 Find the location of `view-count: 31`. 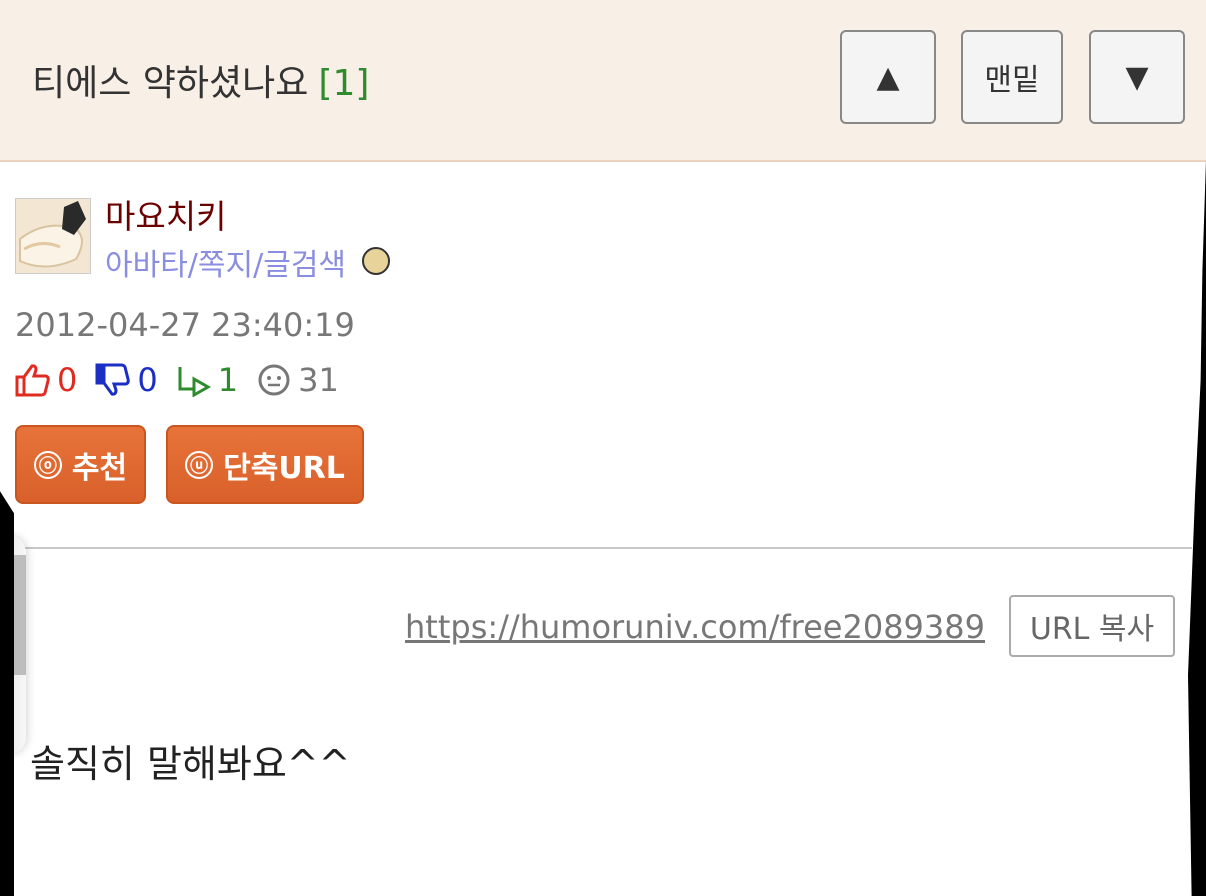

view-count: 31 is located at coordinates (318, 380).